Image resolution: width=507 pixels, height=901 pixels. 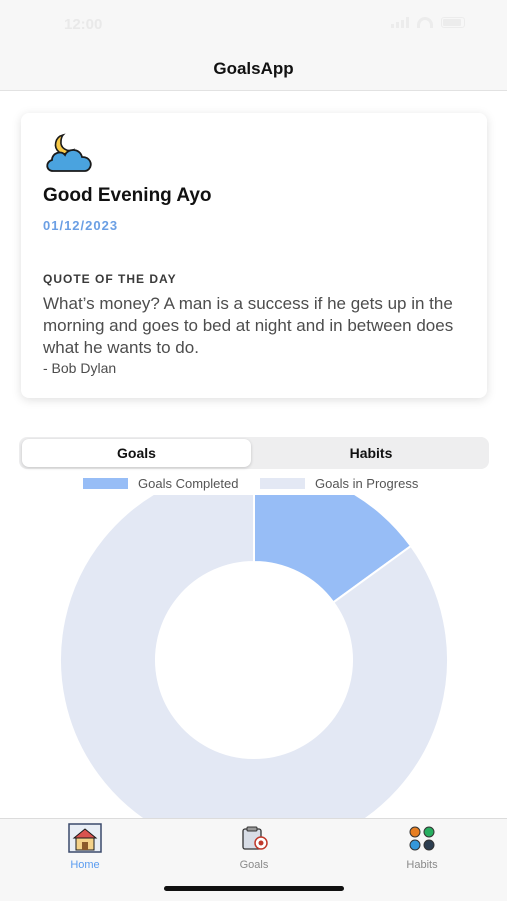 What do you see at coordinates (425, 22) in the screenshot?
I see `wifi-icon` at bounding box center [425, 22].